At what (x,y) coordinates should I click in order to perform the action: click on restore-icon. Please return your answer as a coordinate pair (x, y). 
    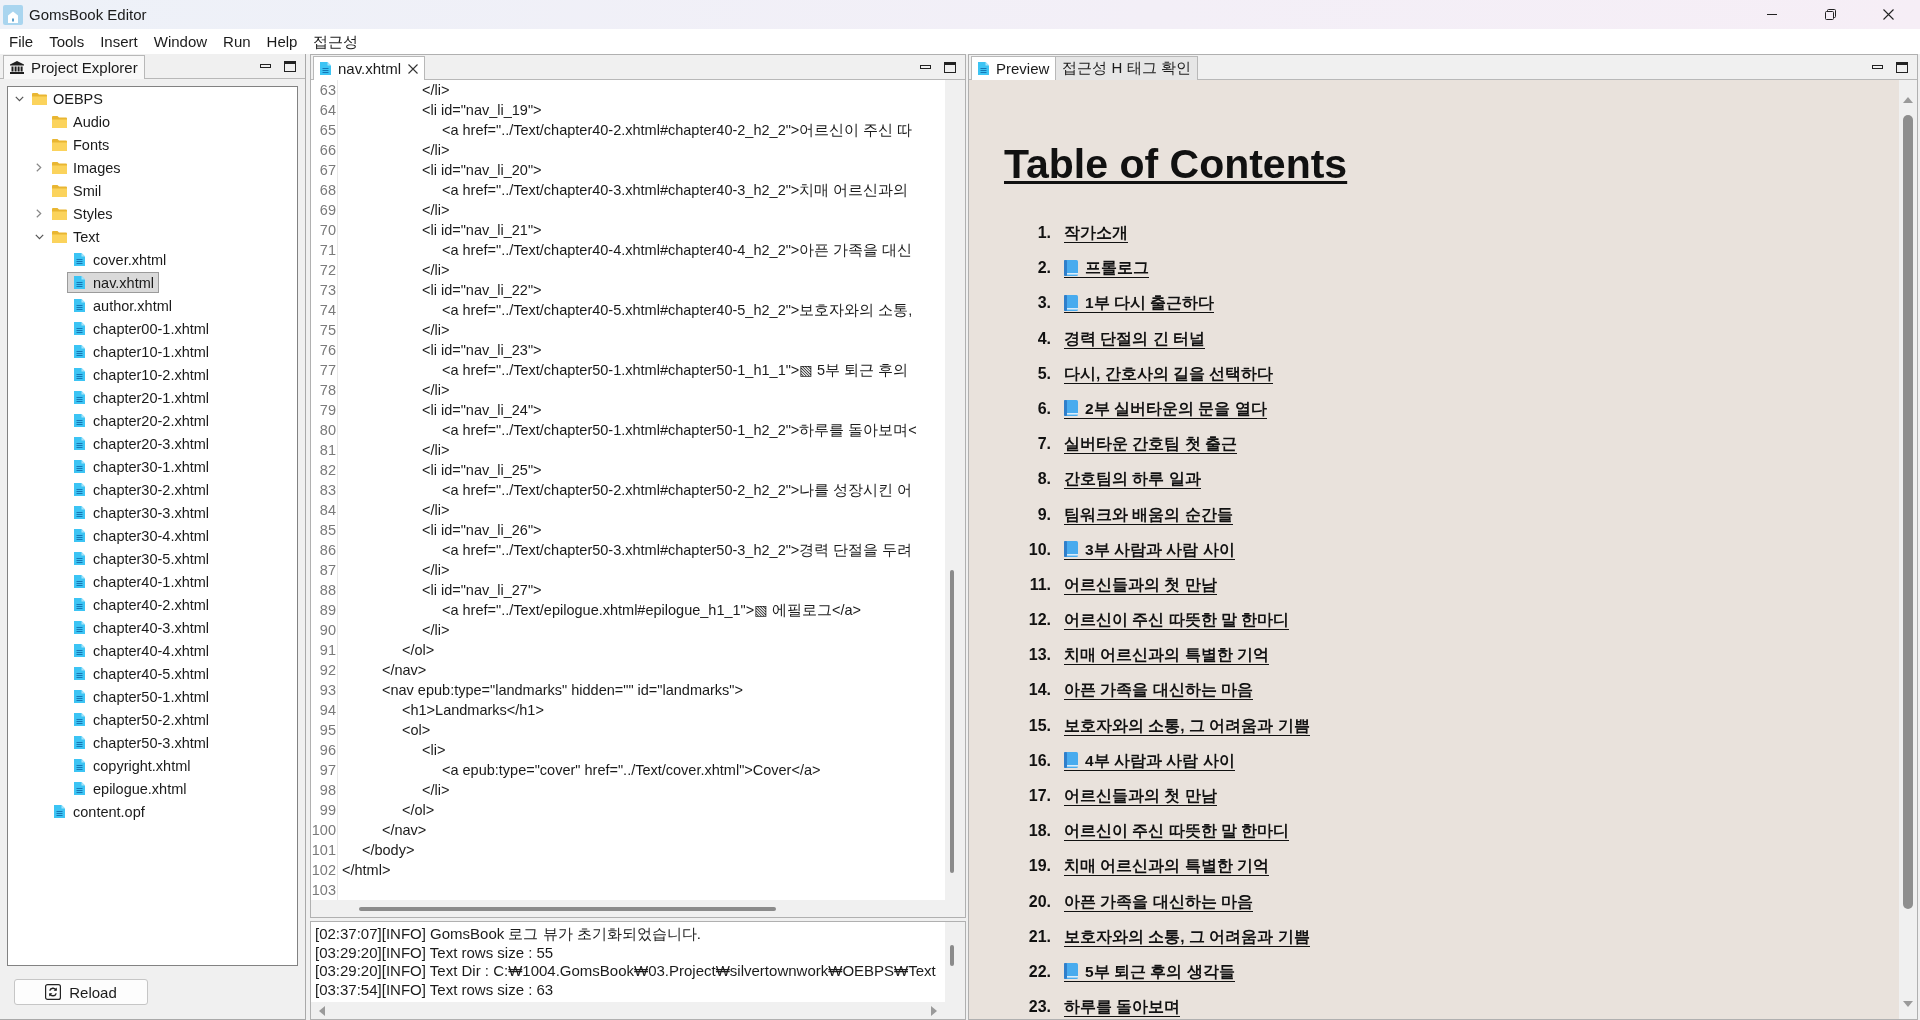
    Looking at the image, I should click on (1830, 14).